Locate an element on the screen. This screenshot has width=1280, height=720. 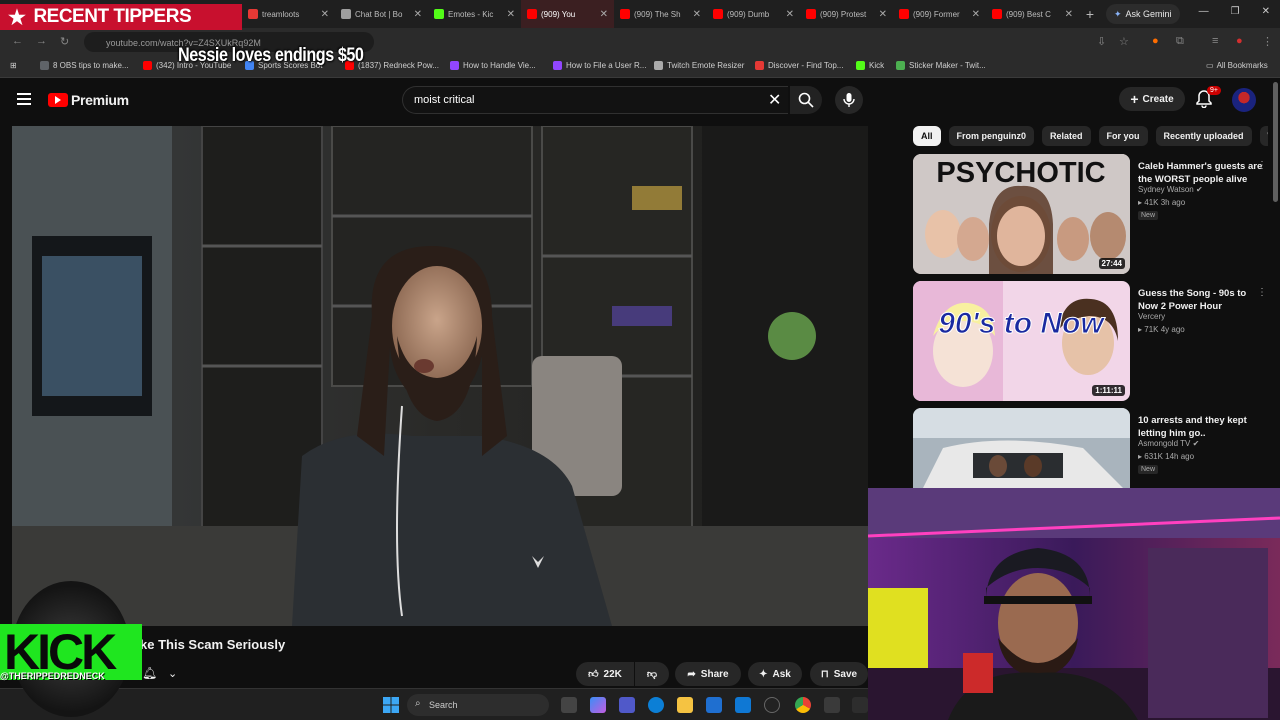
ask-button: ✦ Ask is located at coordinates (775, 674).